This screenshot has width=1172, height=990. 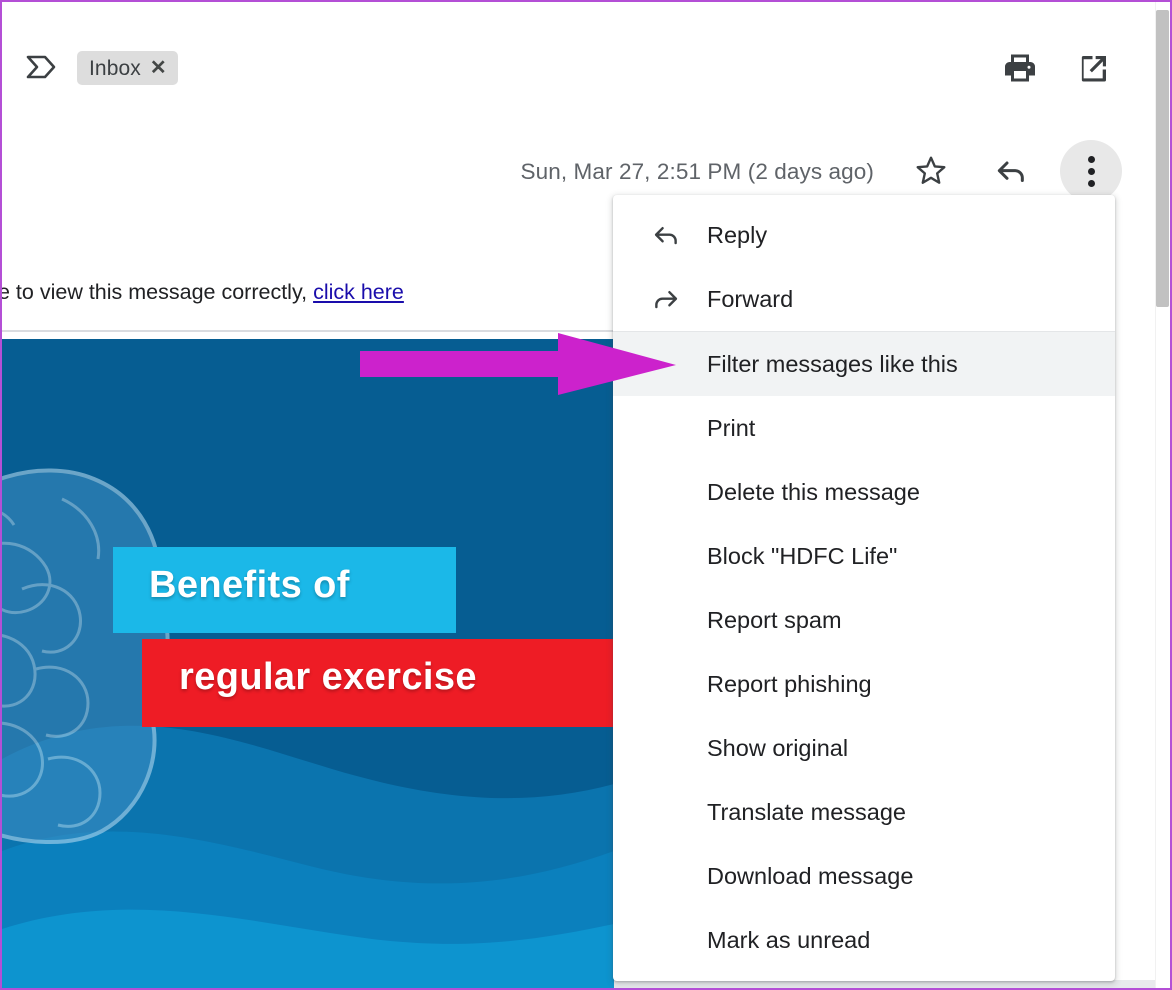 What do you see at coordinates (1020, 68) in the screenshot?
I see `print-icon` at bounding box center [1020, 68].